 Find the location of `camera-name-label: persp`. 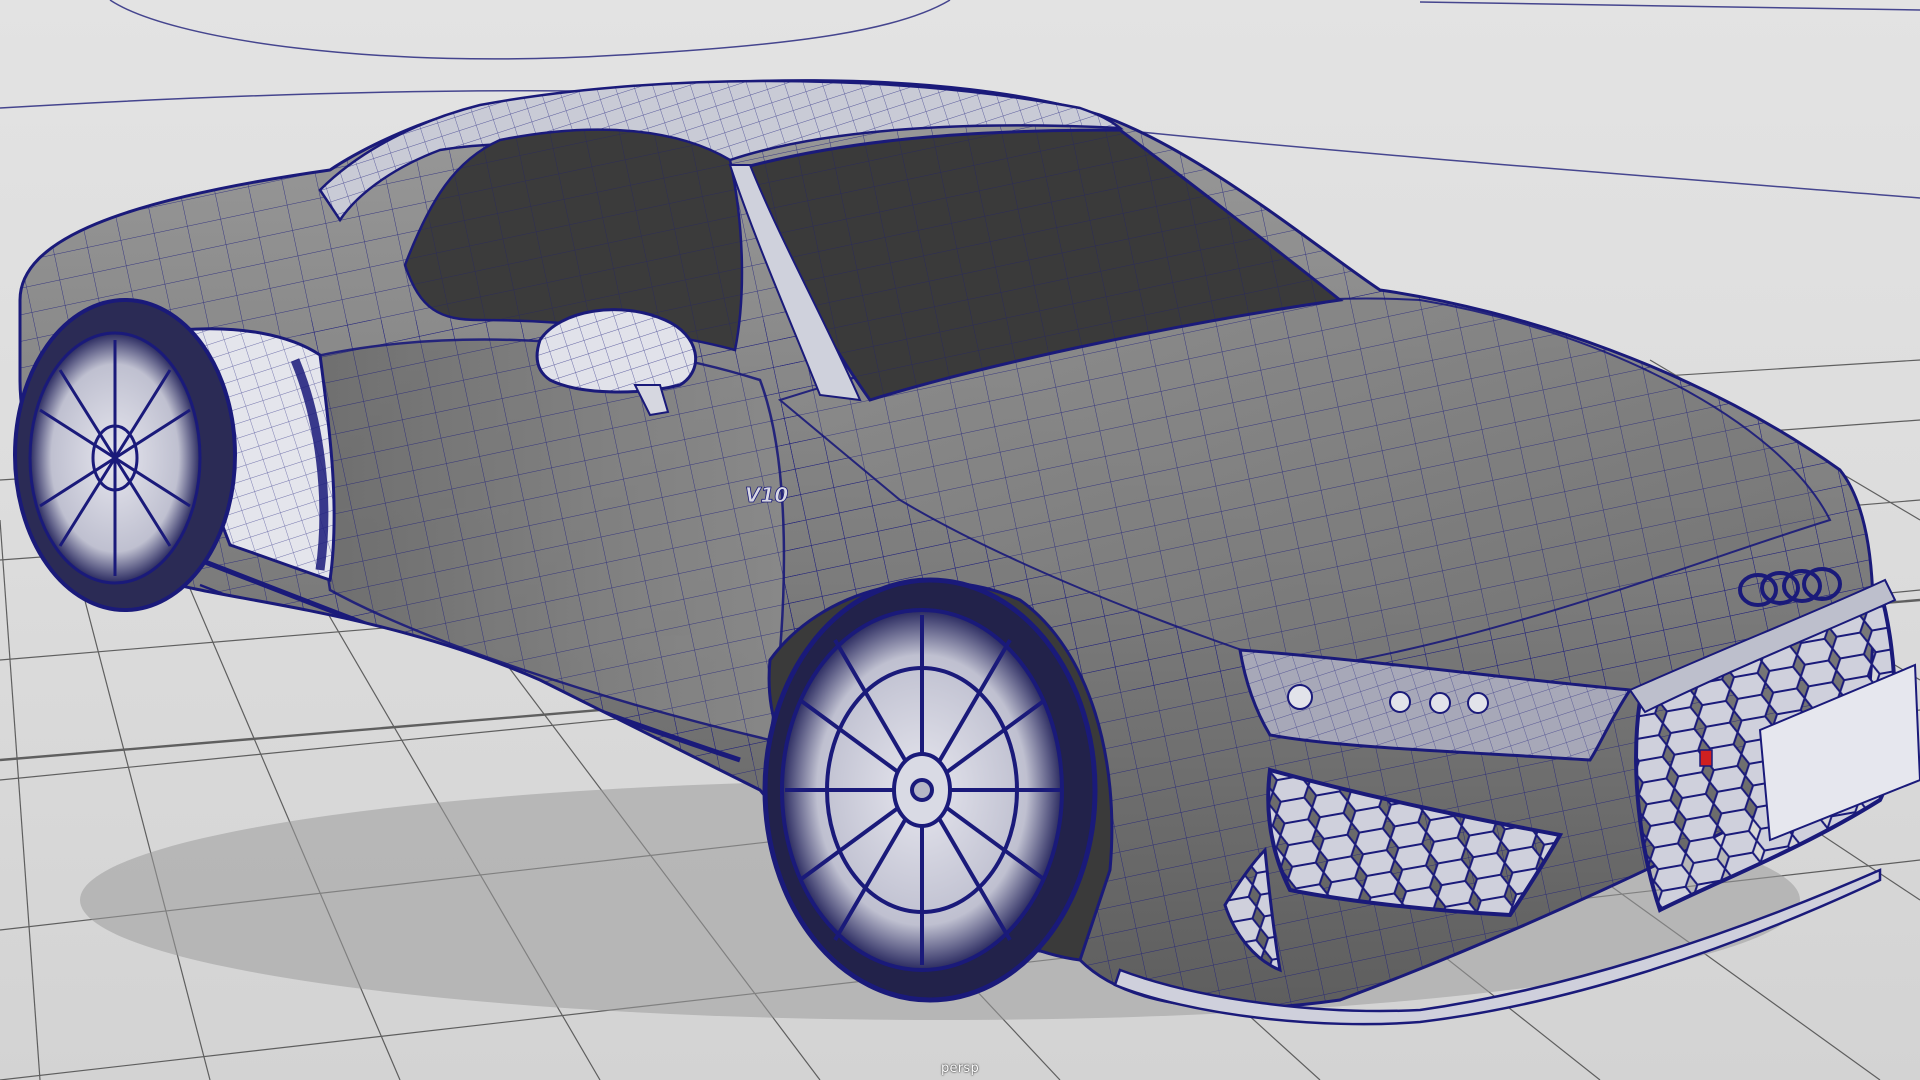

camera-name-label: persp is located at coordinates (960, 1068).